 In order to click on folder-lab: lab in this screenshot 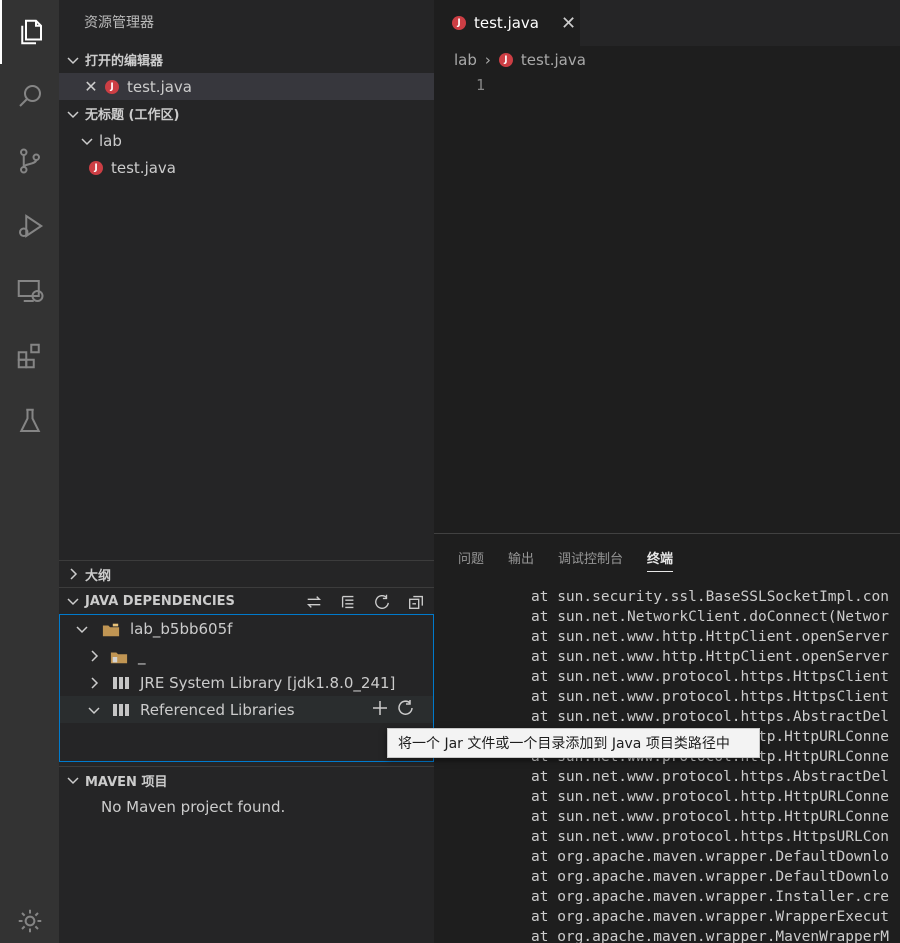, I will do `click(246, 140)`.